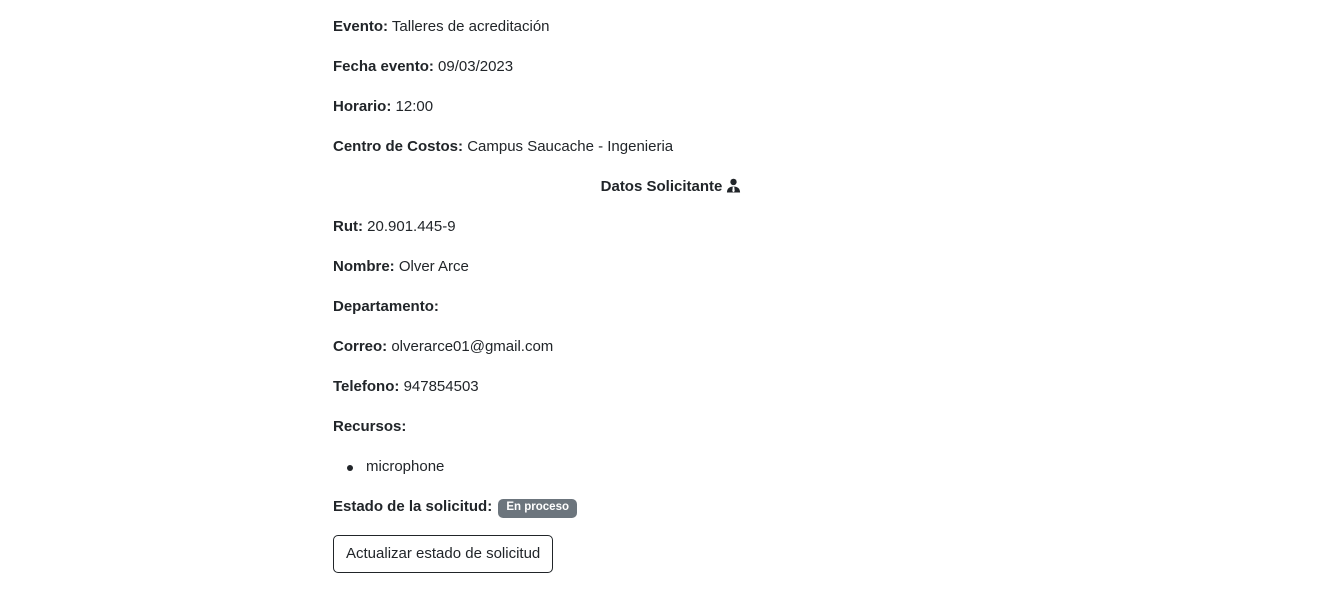 The width and height of the screenshot is (1337, 596). I want to click on cost-center-label: Centro de Costos:, so click(398, 146).